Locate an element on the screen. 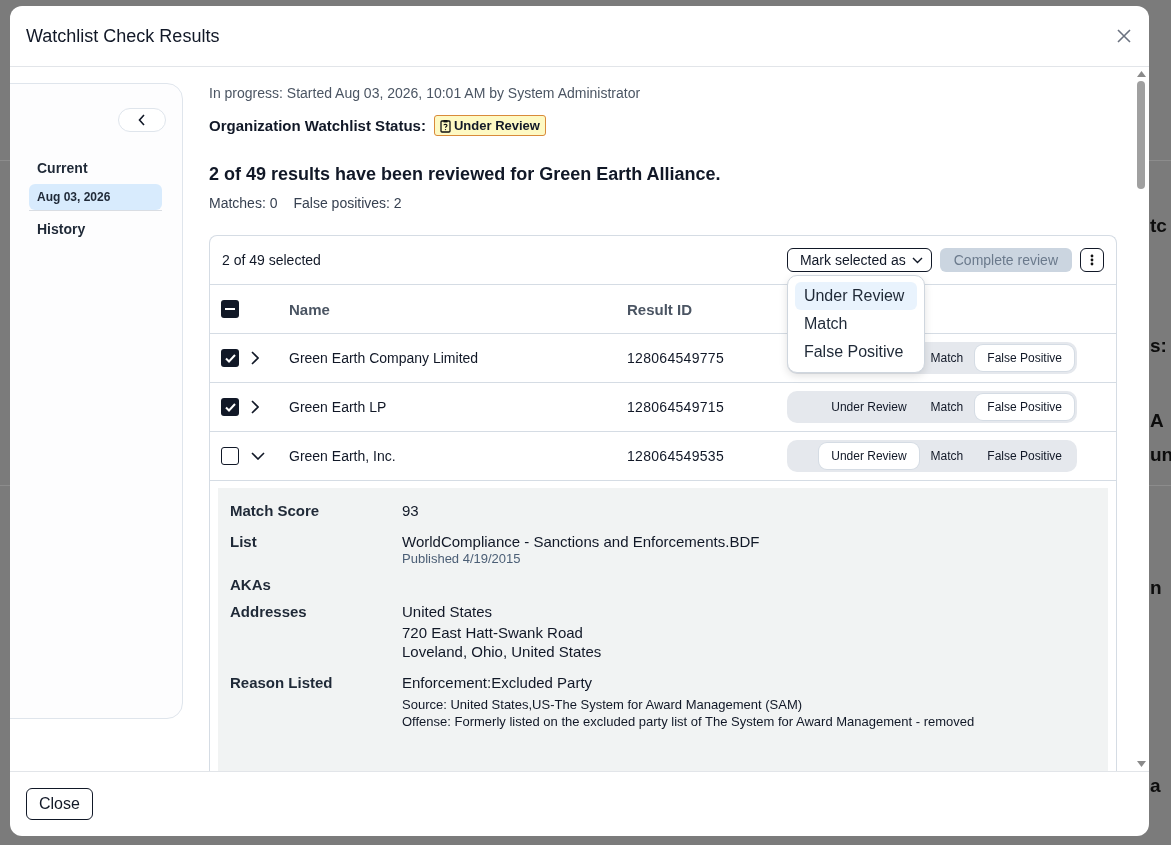 The width and height of the screenshot is (1171, 845). more-options-button is located at coordinates (1092, 260).